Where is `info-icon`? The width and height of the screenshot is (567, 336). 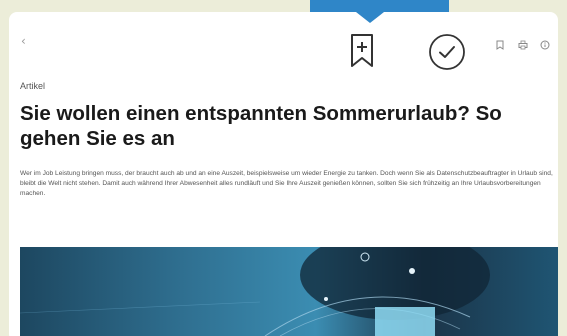
info-icon is located at coordinates (545, 45).